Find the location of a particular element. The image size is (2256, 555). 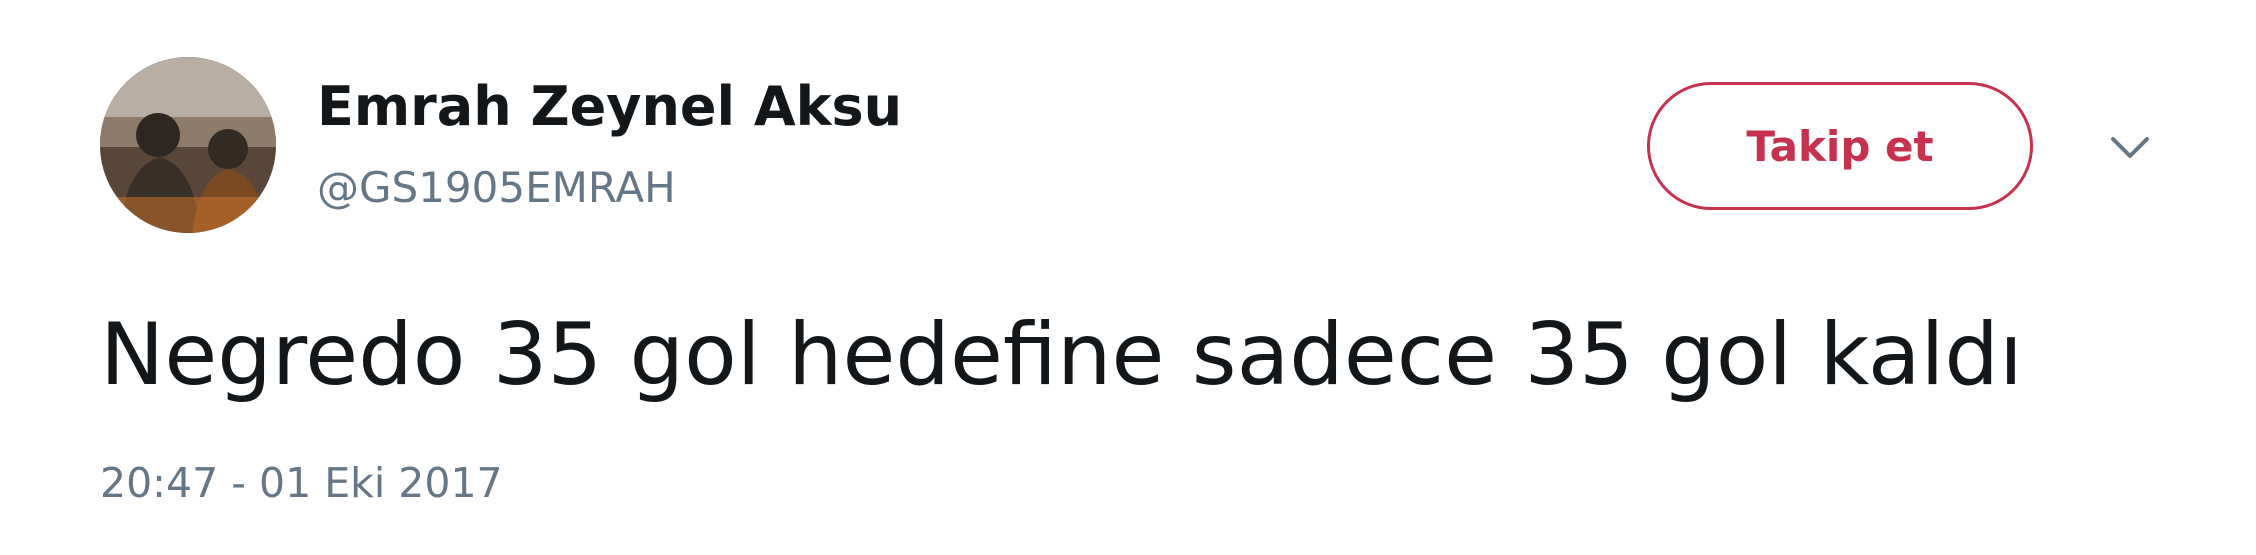

avatar is located at coordinates (188, 145).